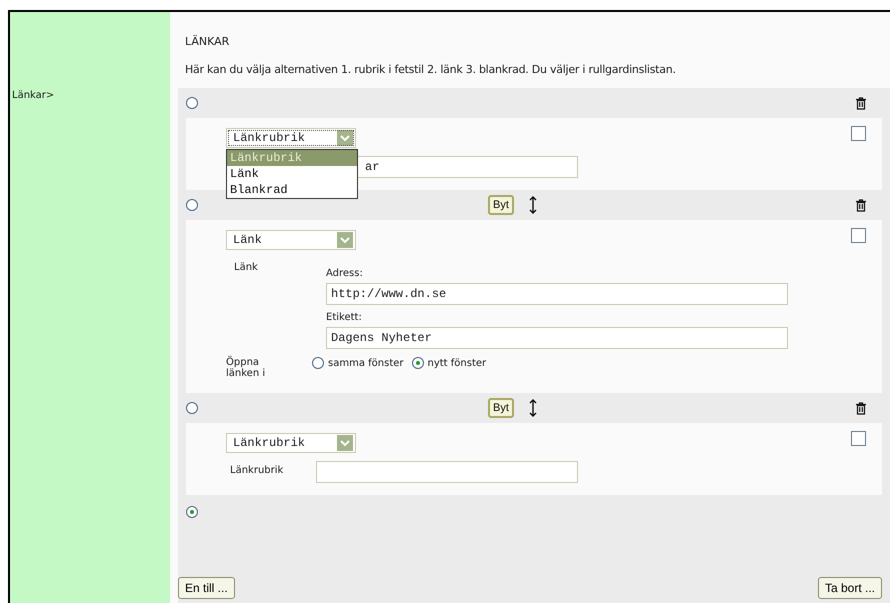 The height and width of the screenshot is (603, 890). I want to click on input-field: Dagens Nyheter, so click(557, 338).